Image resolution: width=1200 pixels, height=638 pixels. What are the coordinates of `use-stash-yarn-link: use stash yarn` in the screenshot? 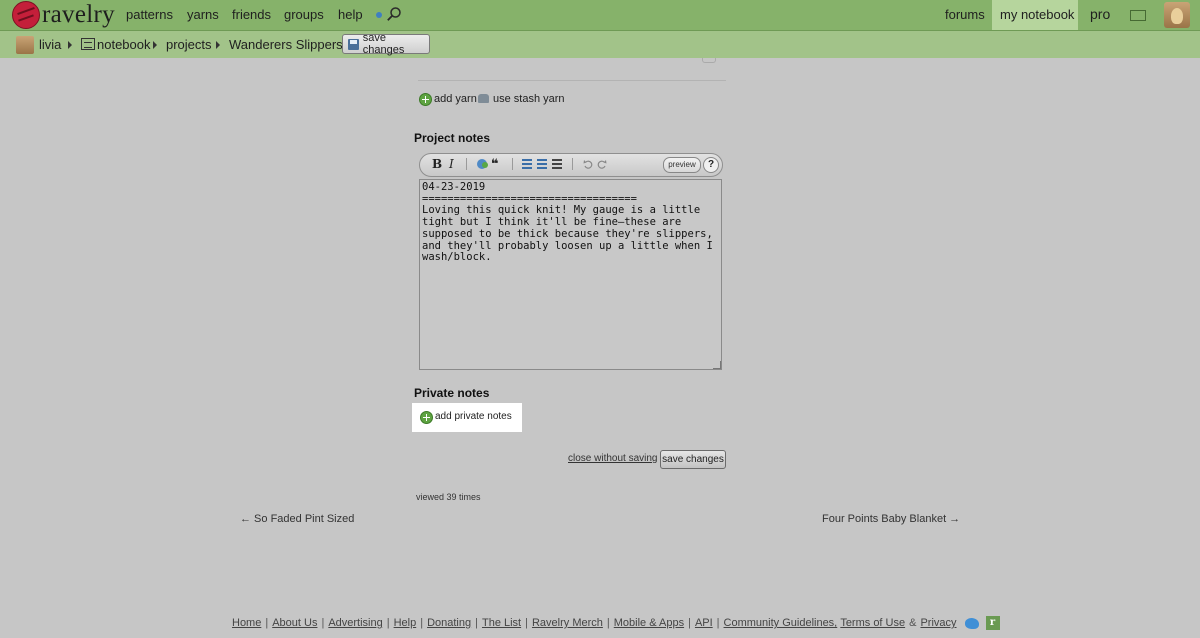 It's located at (529, 99).